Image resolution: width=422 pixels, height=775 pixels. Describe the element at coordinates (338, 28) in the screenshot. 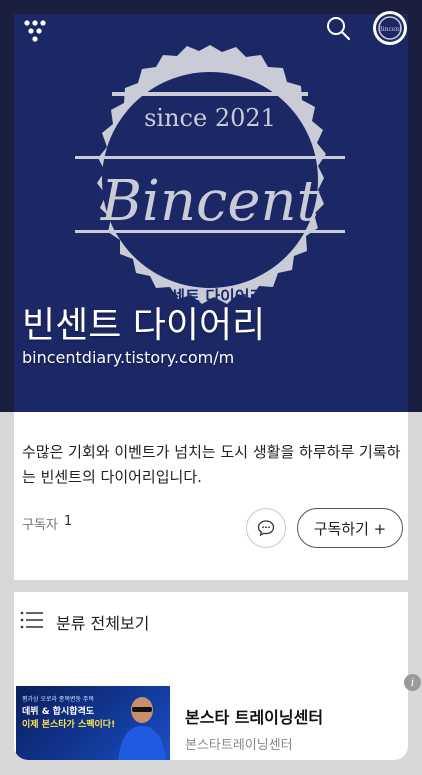

I see `search-icon` at that location.